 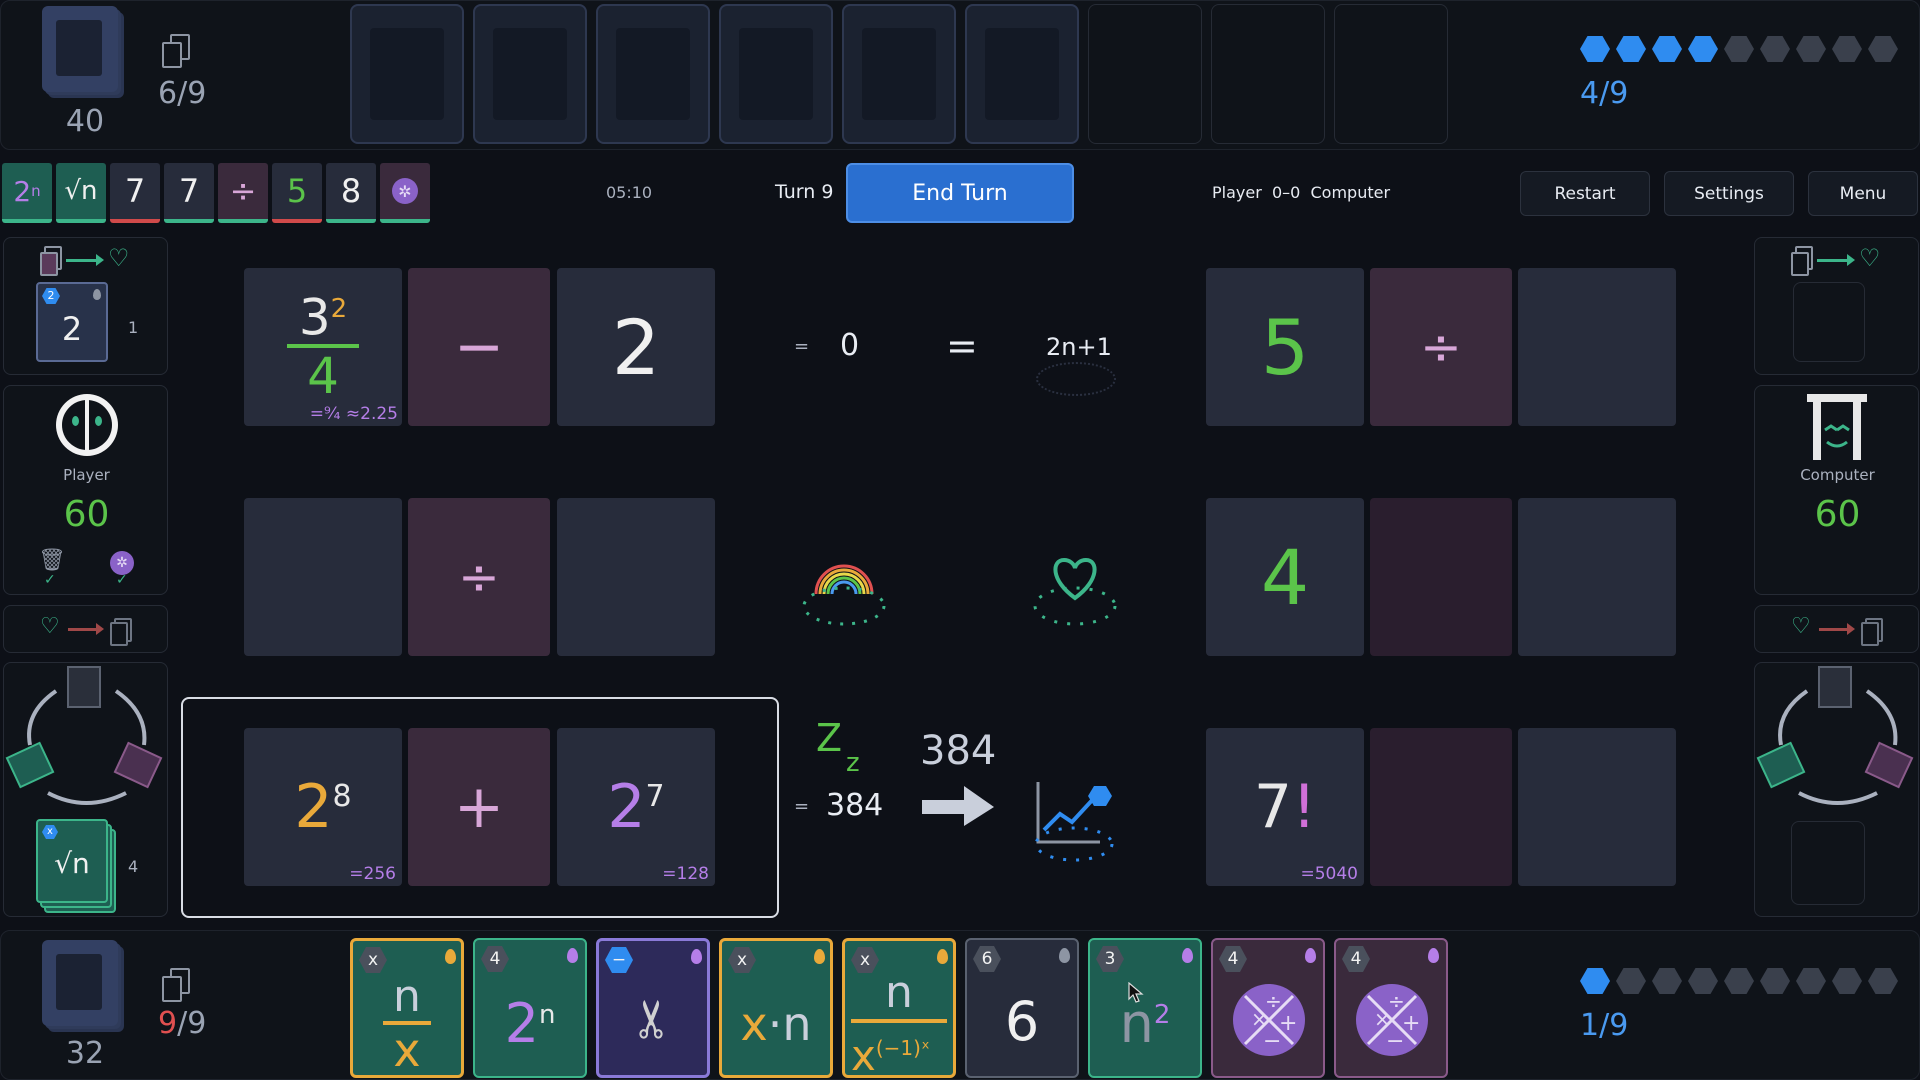 What do you see at coordinates (86, 514) in the screenshot?
I see `player-hp: 60` at bounding box center [86, 514].